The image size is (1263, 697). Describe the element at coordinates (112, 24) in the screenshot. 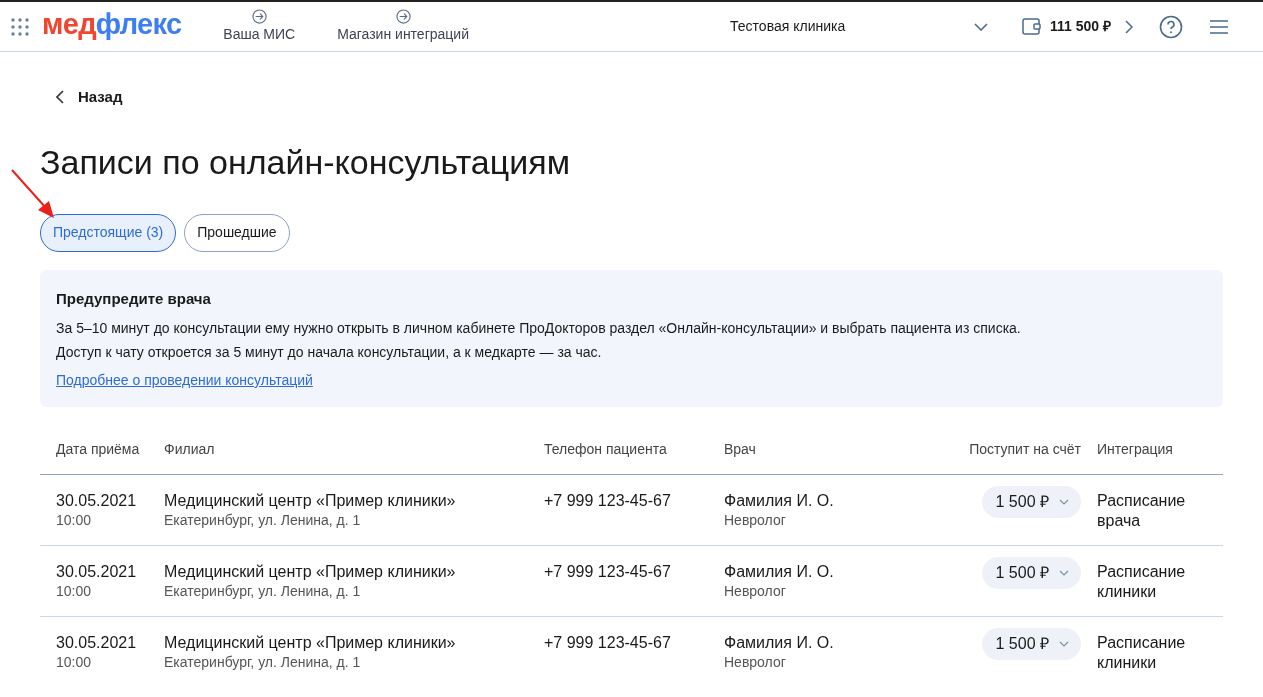

I see `logo: медфлекс` at that location.